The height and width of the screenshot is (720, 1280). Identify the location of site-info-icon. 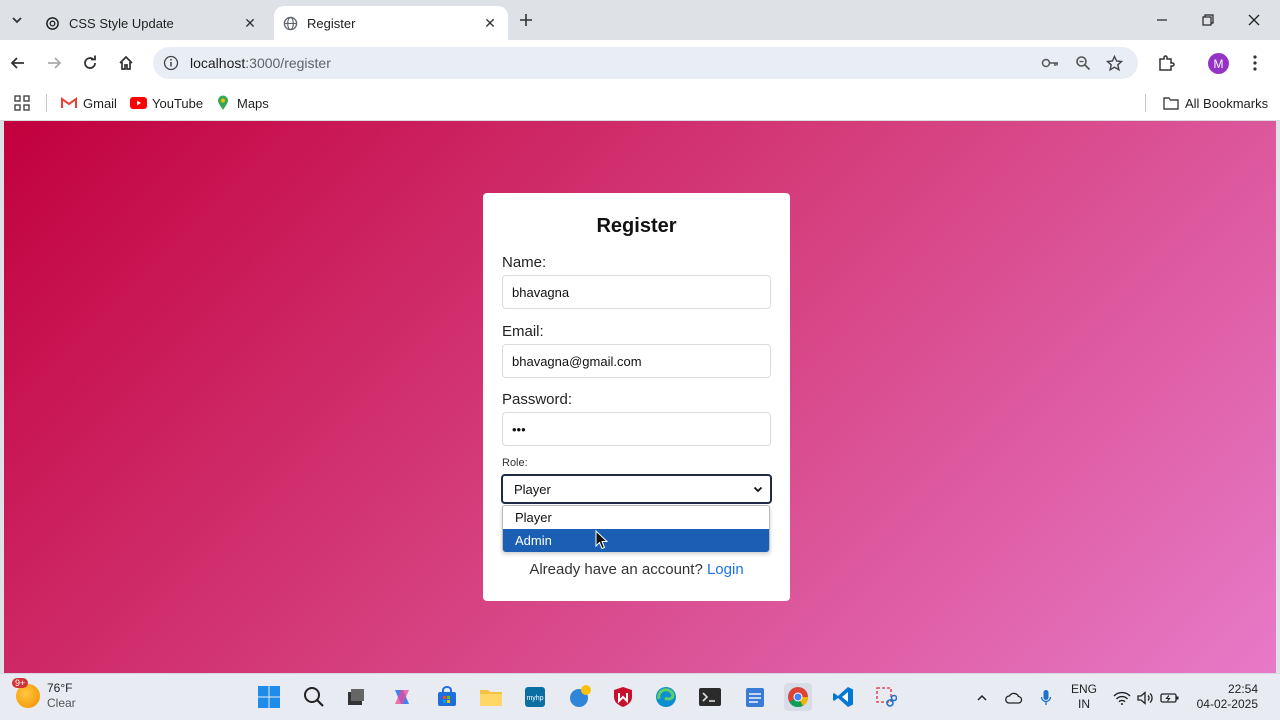
(171, 63).